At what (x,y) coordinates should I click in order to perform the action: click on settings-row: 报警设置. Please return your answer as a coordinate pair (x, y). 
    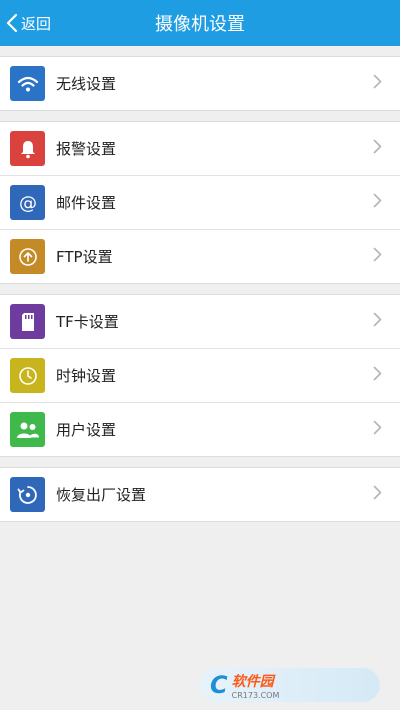
    Looking at the image, I should click on (200, 148).